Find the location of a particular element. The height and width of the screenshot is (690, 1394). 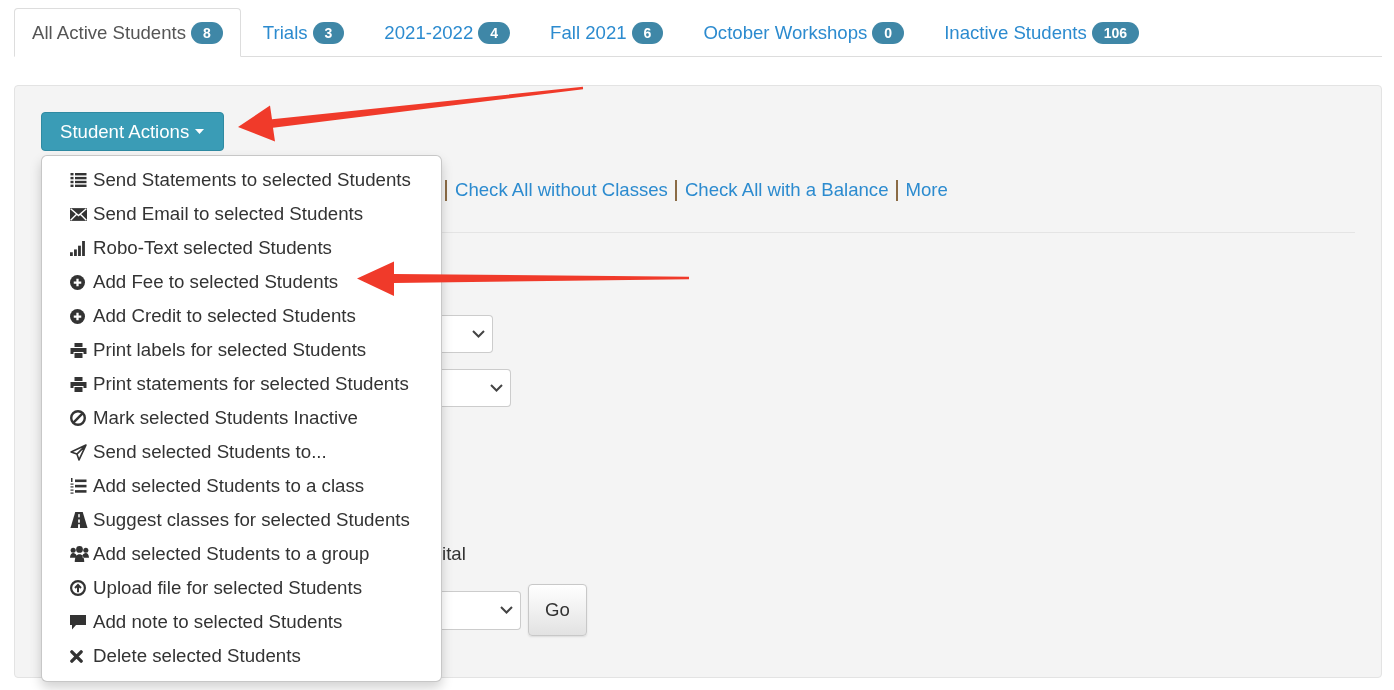

road-icon is located at coordinates (79, 520).